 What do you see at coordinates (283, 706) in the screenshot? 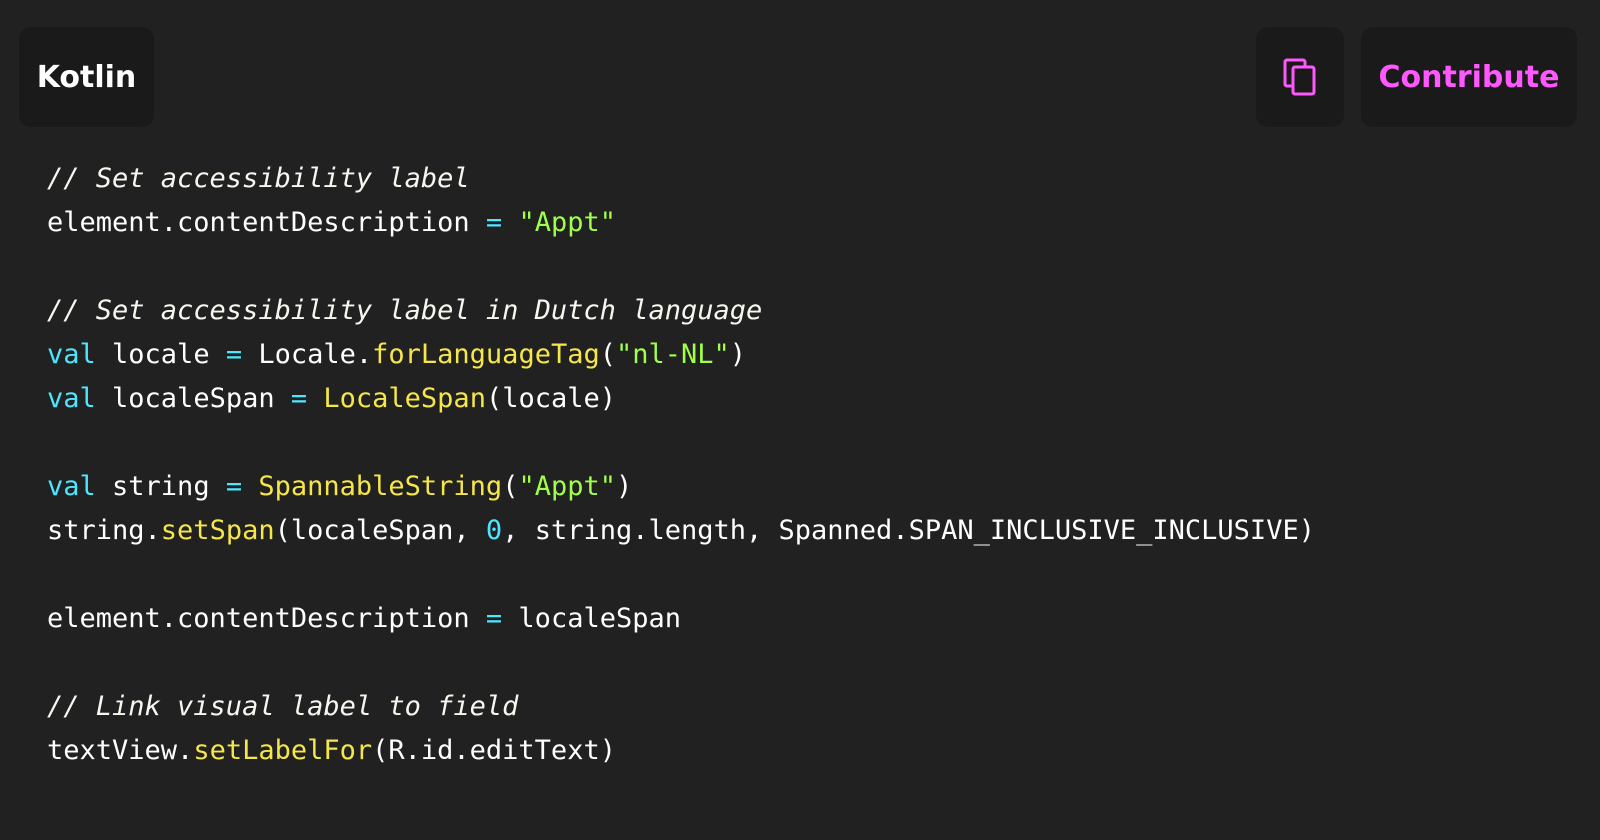
I see `code-token: // Link visual label to field` at bounding box center [283, 706].